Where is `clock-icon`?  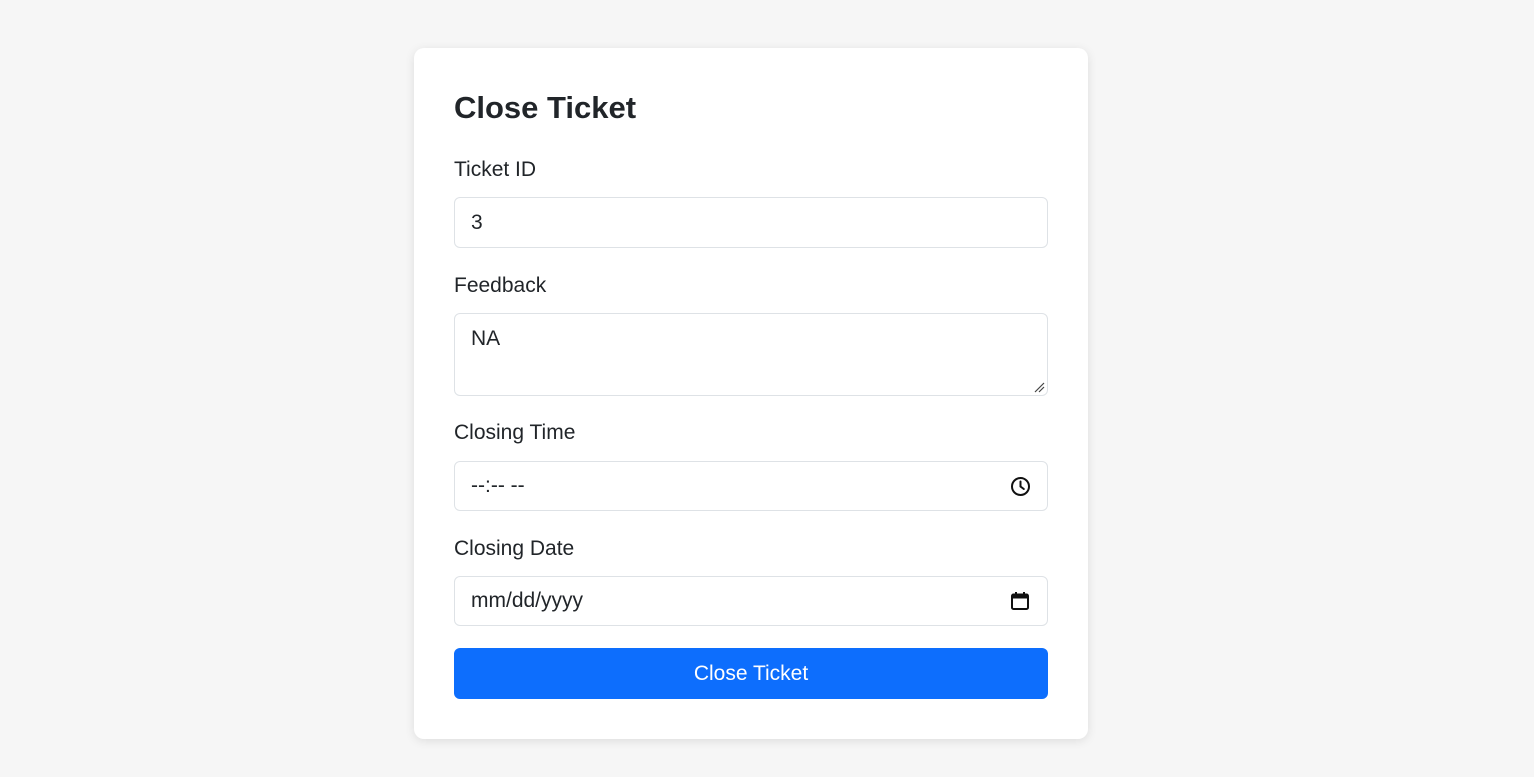
clock-icon is located at coordinates (1020, 486).